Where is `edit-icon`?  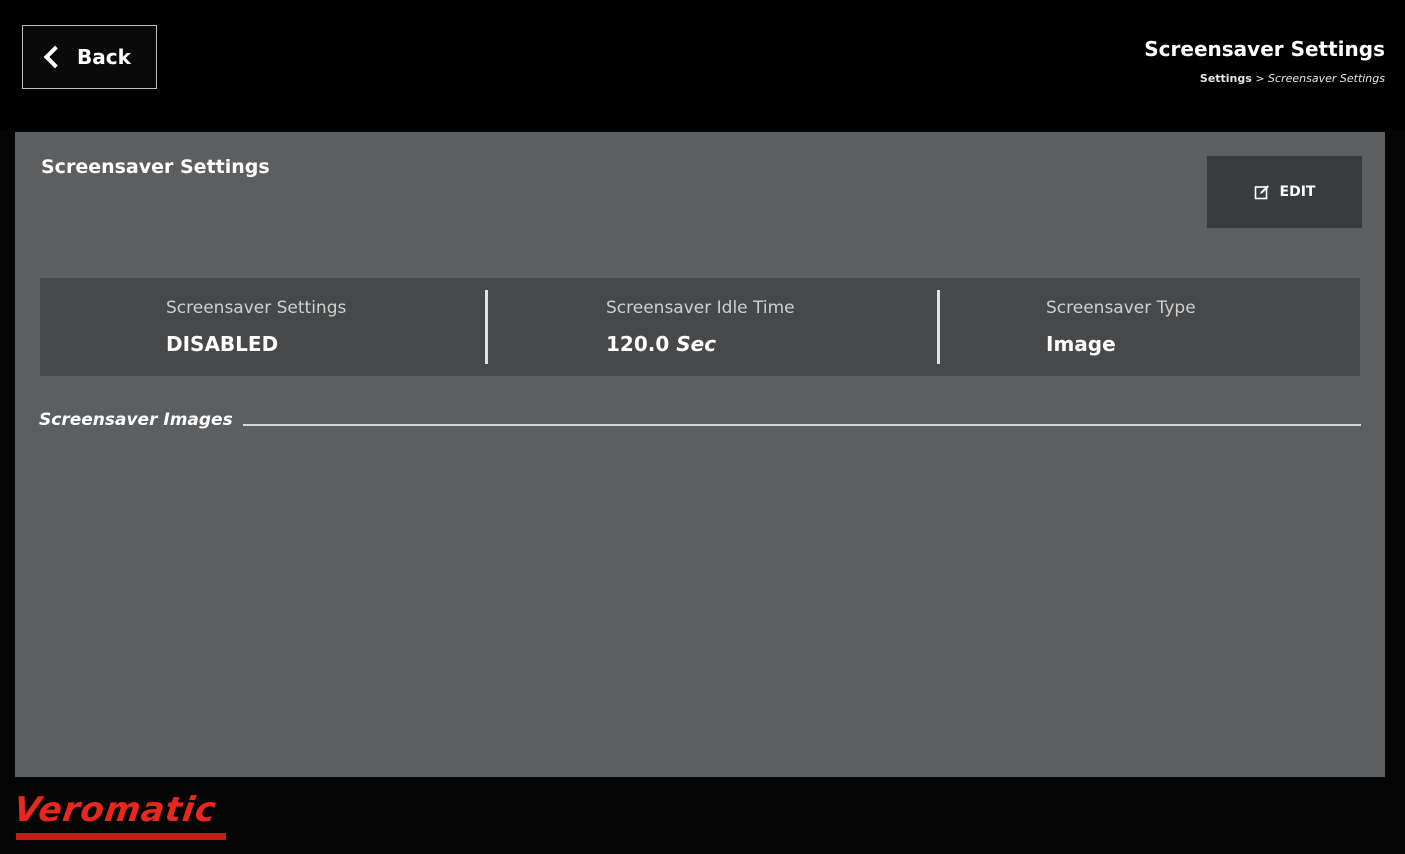 edit-icon is located at coordinates (1261, 192).